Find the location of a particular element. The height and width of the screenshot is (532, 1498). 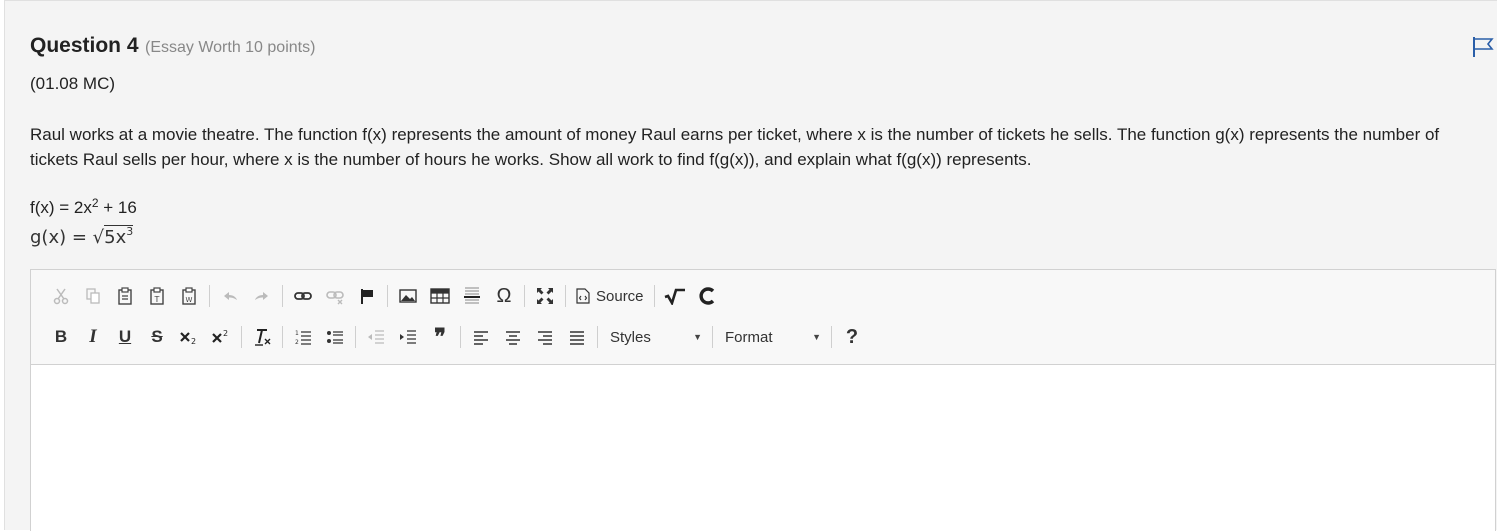

superscript-icon: 2 is located at coordinates (220, 336).